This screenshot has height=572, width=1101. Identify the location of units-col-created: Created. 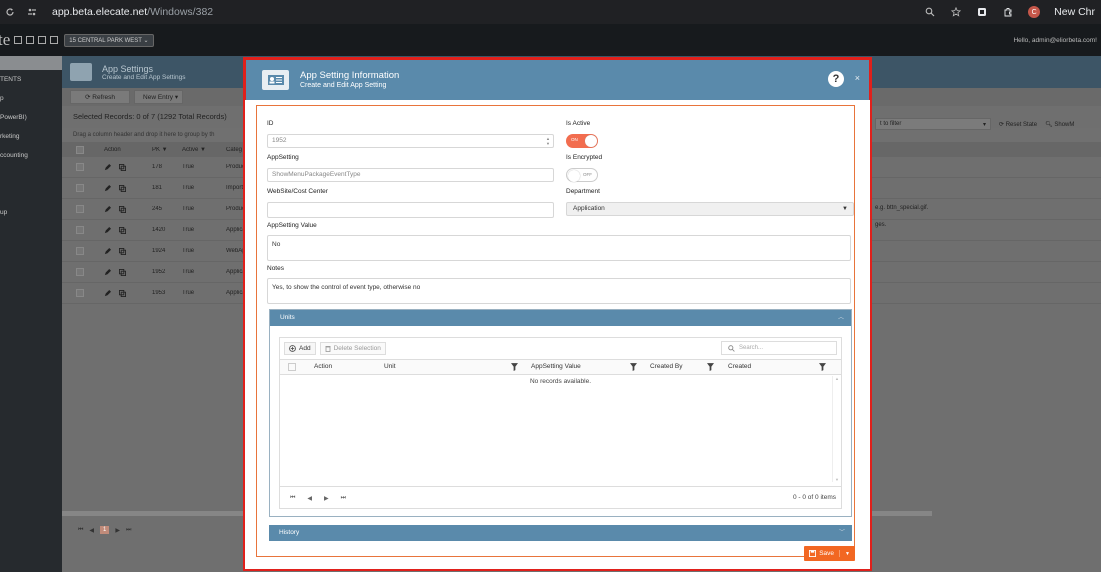
(739, 366).